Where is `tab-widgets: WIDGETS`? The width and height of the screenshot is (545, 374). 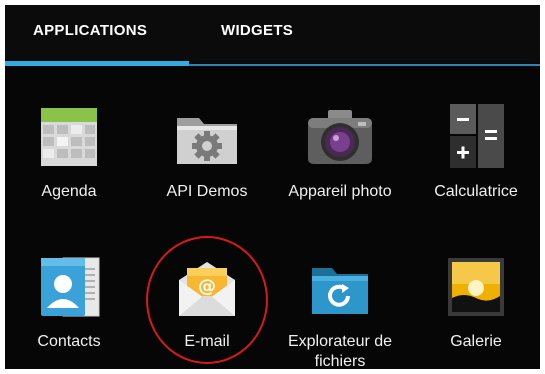
tab-widgets: WIDGETS is located at coordinates (257, 34).